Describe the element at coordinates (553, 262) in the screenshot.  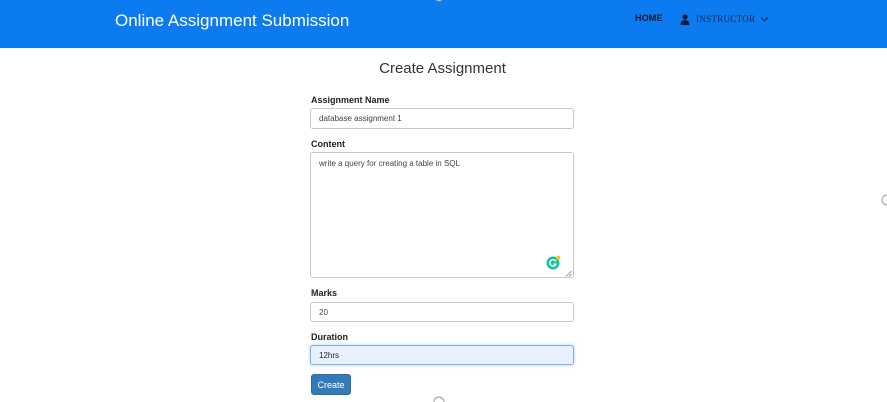
I see `grammarly-icon` at that location.